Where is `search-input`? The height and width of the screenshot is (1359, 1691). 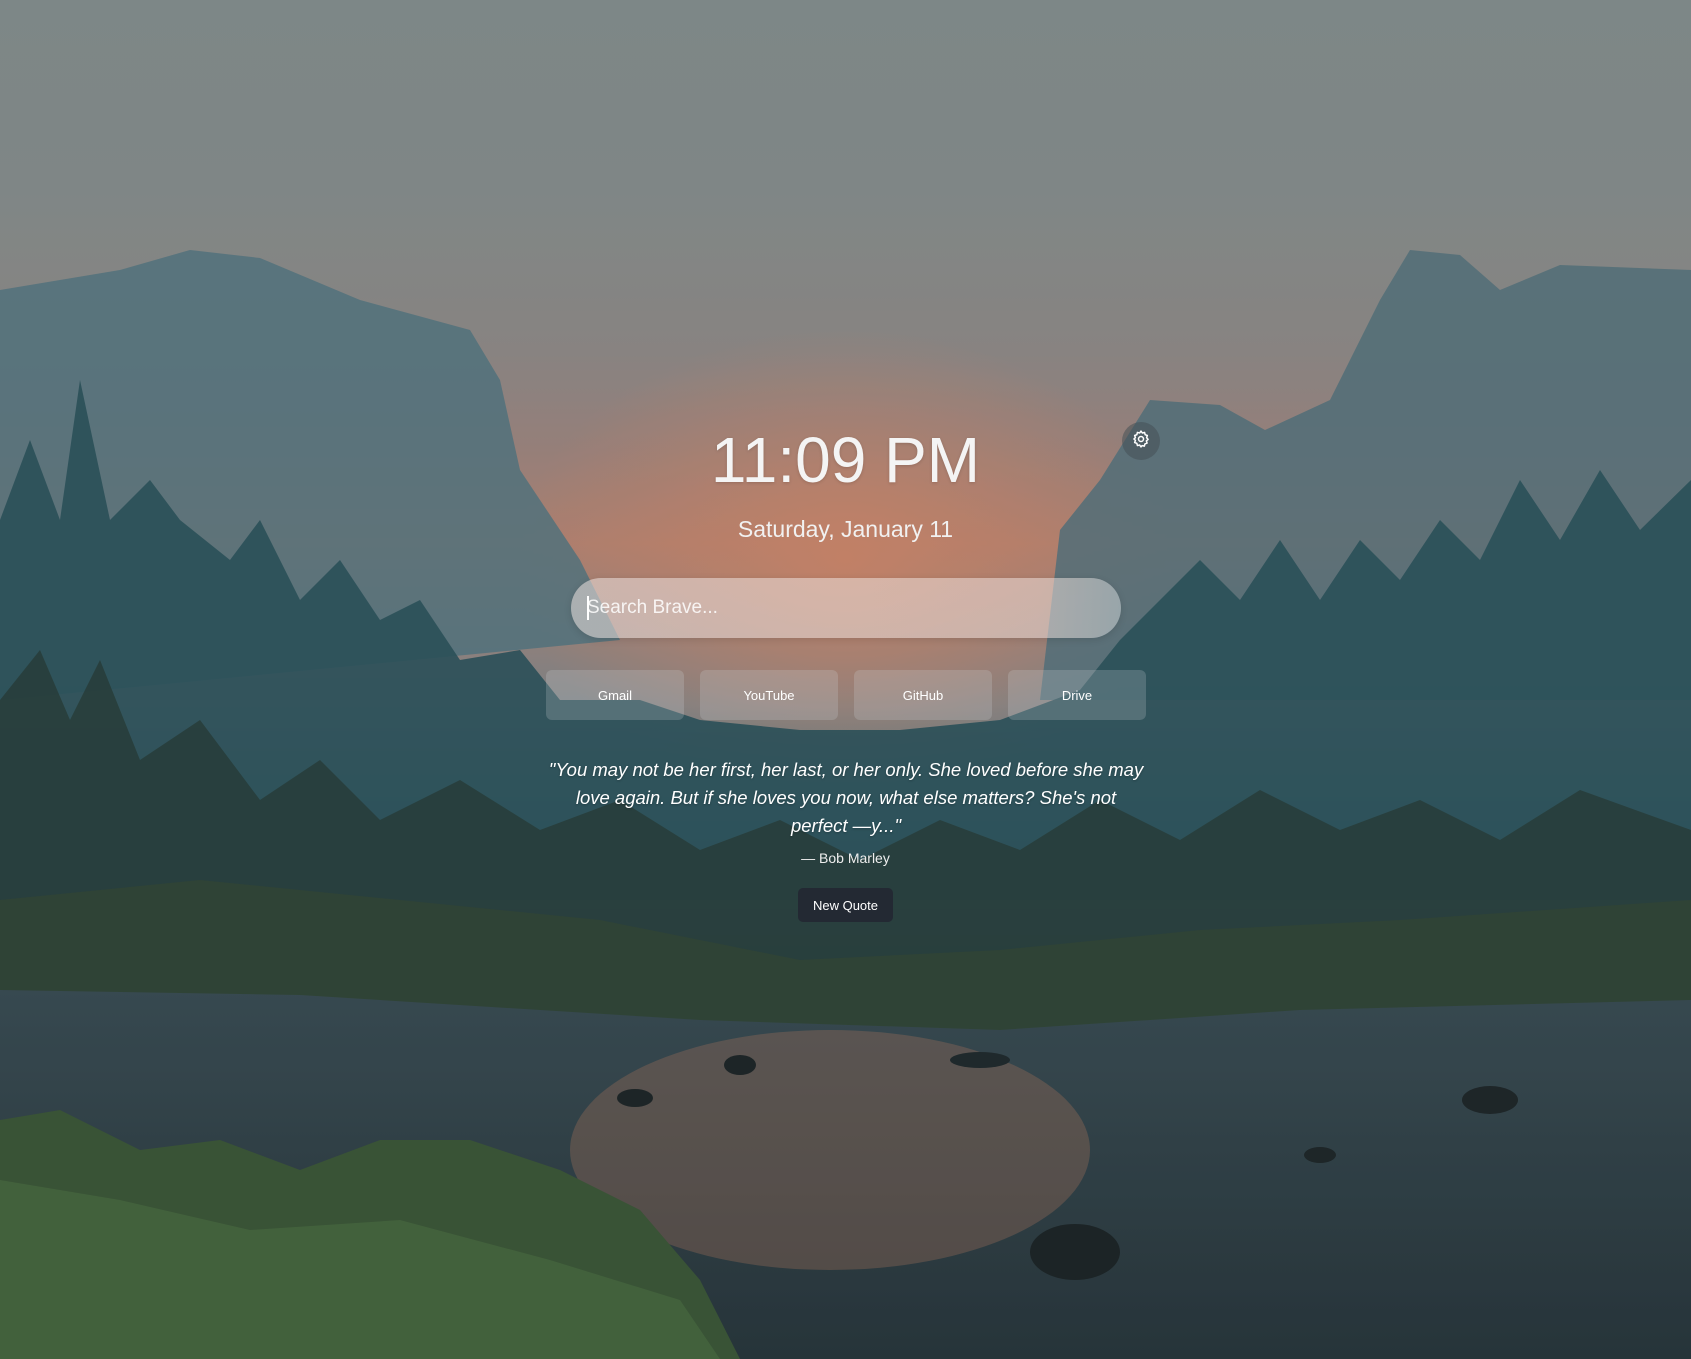
search-input is located at coordinates (846, 608).